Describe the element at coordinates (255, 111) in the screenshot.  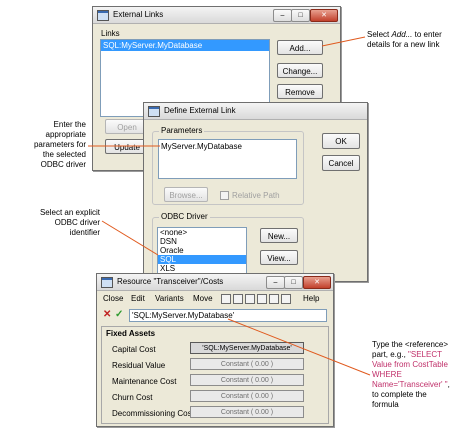
I see `define-link-titlebar: Define External Link` at that location.